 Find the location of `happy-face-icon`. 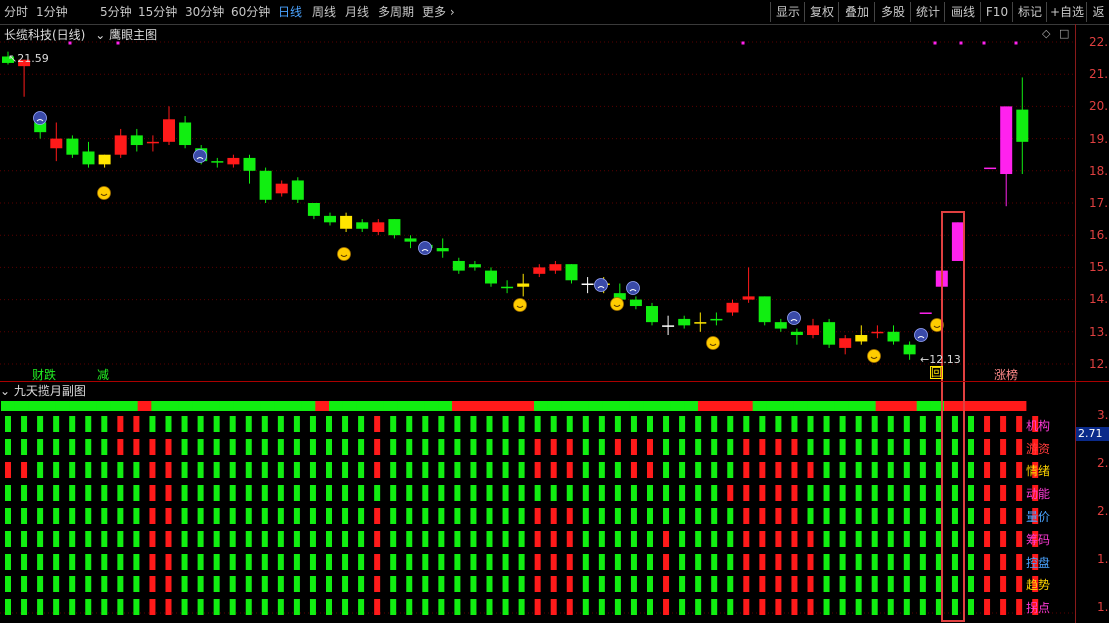

happy-face-icon is located at coordinates (344, 254).